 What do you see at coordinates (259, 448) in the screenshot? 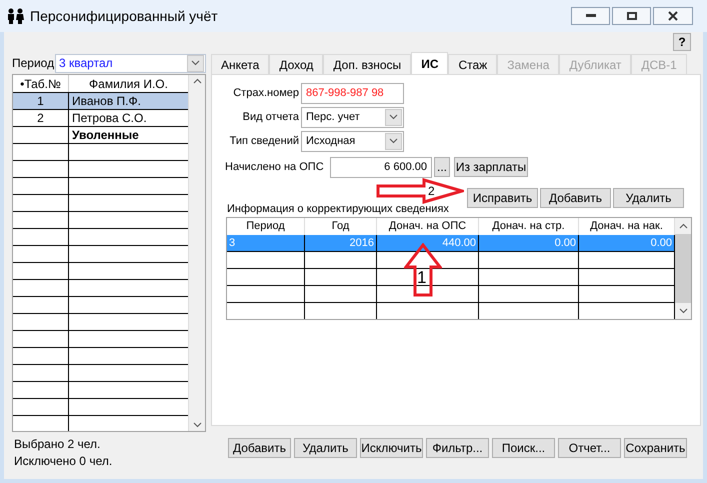
I see `footer-button: Добавить` at bounding box center [259, 448].